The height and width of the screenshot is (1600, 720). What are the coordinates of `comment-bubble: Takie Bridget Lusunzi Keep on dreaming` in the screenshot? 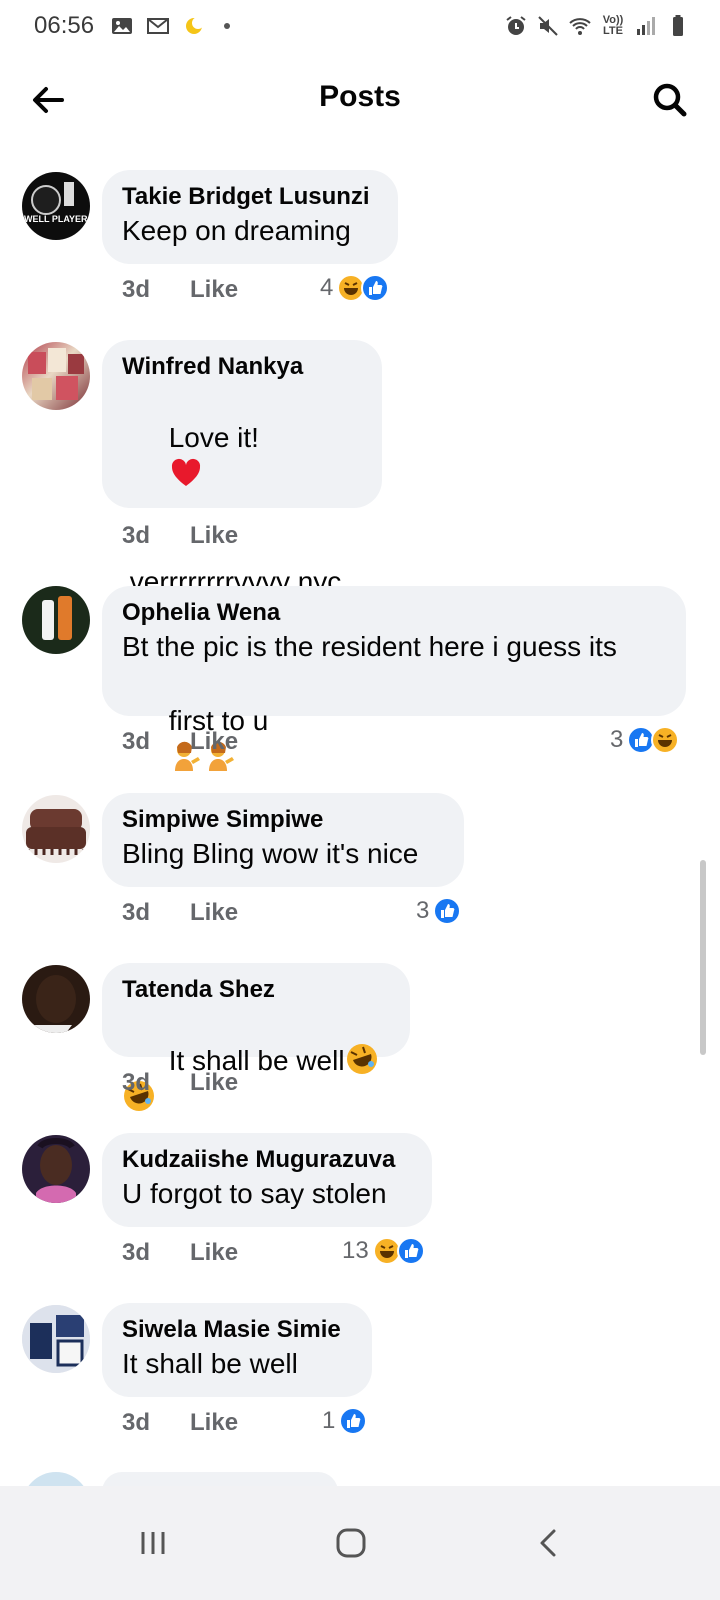 It's located at (250, 217).